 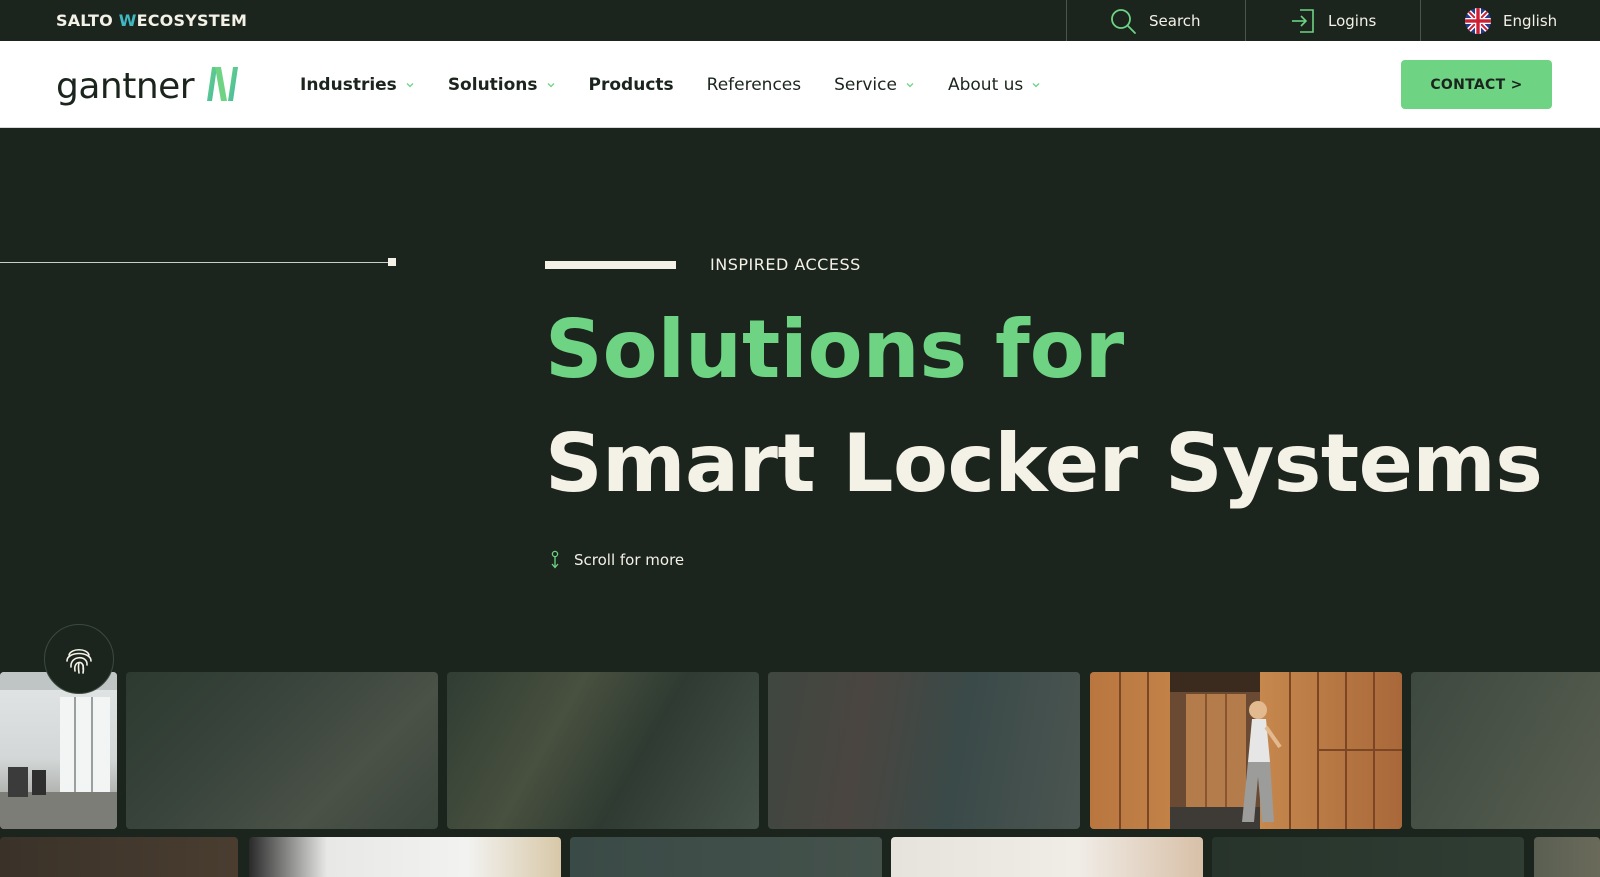 What do you see at coordinates (1303, 20) in the screenshot?
I see `login-icon` at bounding box center [1303, 20].